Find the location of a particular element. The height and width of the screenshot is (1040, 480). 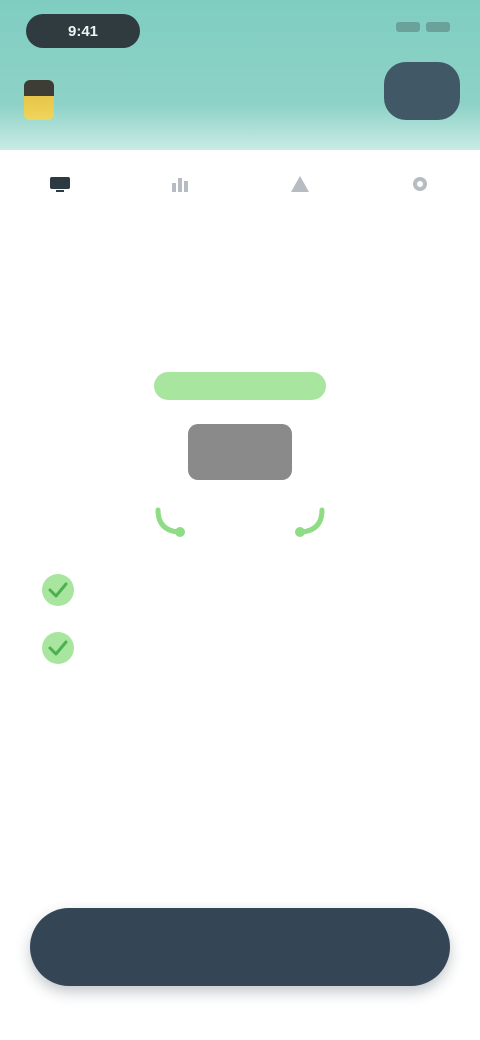

connector-left-icon is located at coordinates (170, 522).